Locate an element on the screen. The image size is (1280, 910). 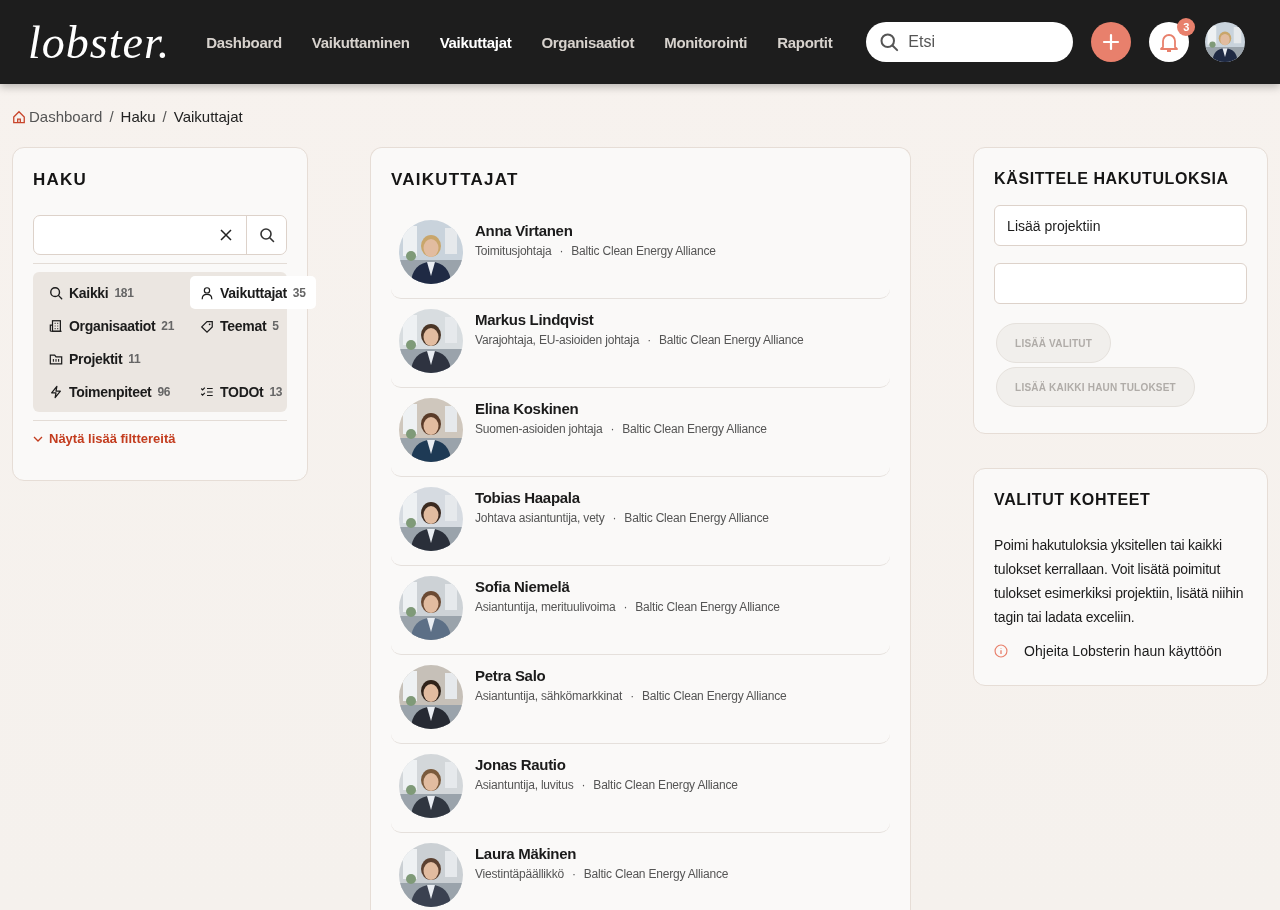
person-name: Sofia Niemelä is located at coordinates (627, 586).